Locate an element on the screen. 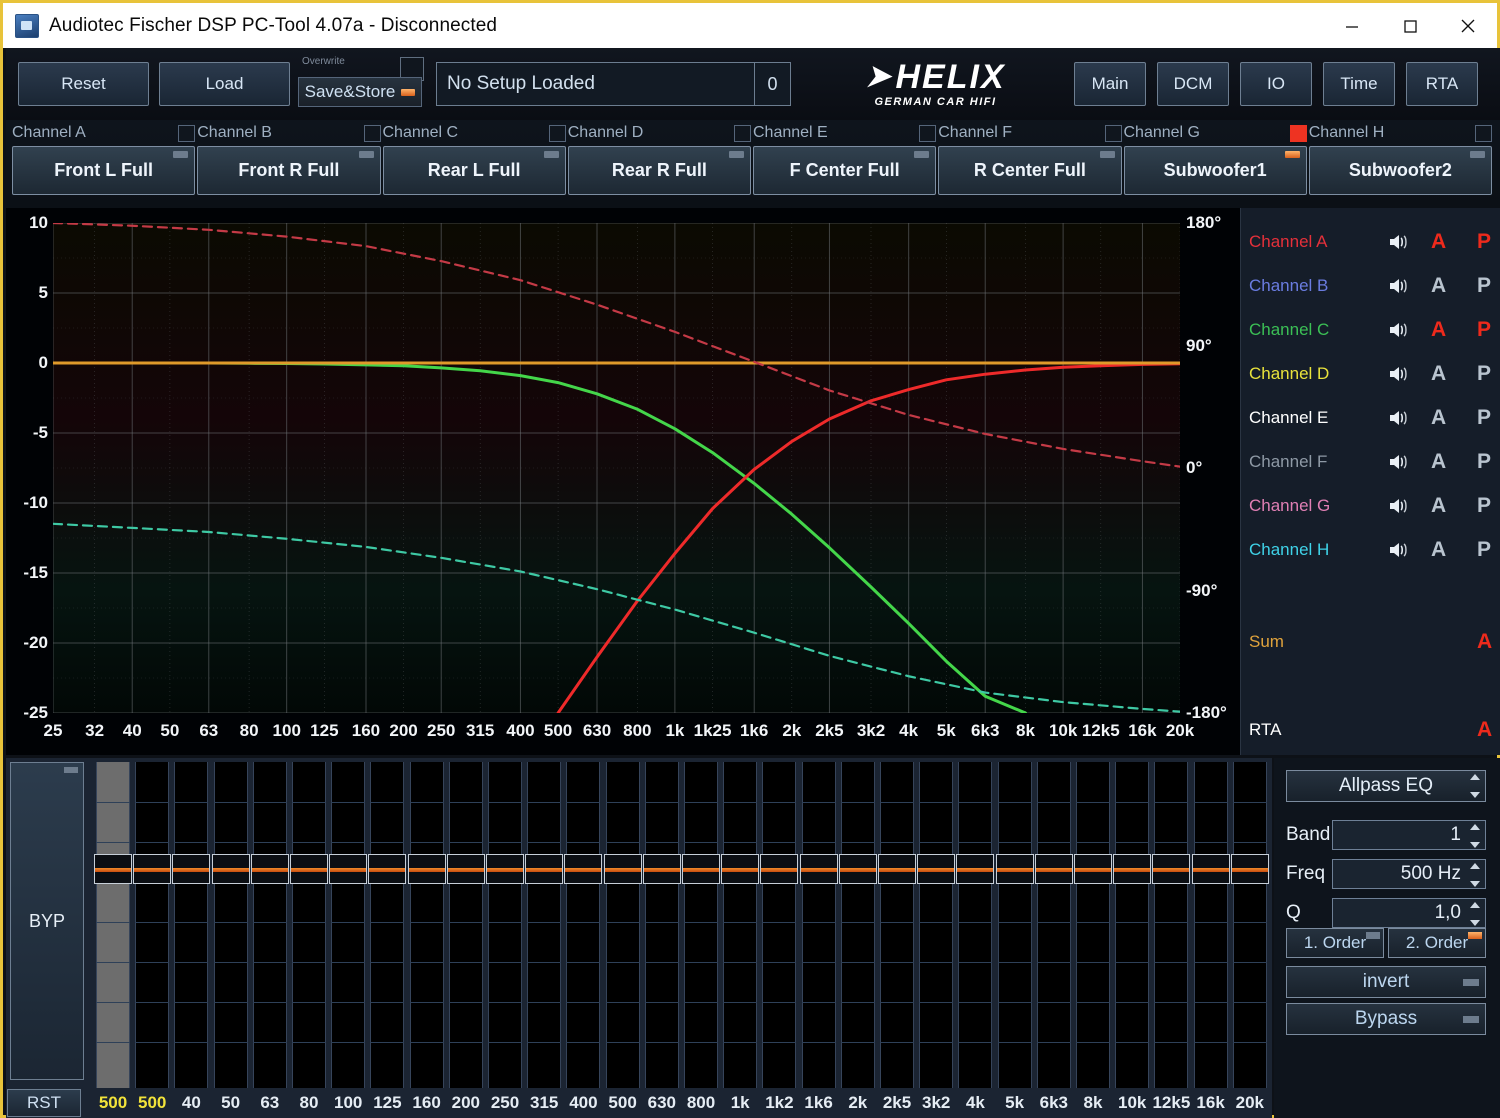  channel-tab-g: Channel G Subwoofer1 is located at coordinates (1215, 157).